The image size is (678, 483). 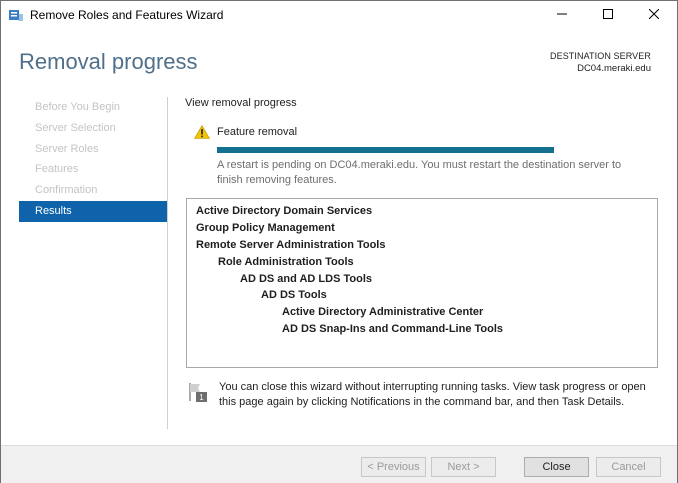 I want to click on nav-item-features: Features, so click(x=57, y=169).